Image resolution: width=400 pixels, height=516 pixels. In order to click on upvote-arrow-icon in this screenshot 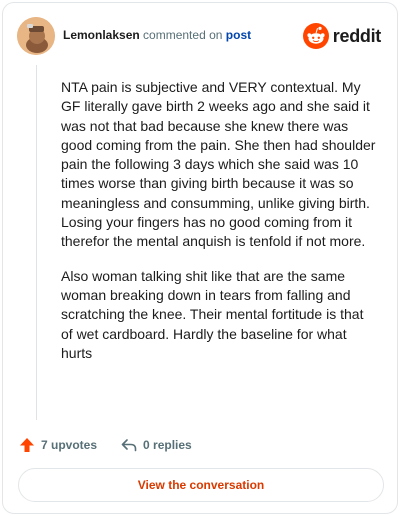, I will do `click(27, 445)`.